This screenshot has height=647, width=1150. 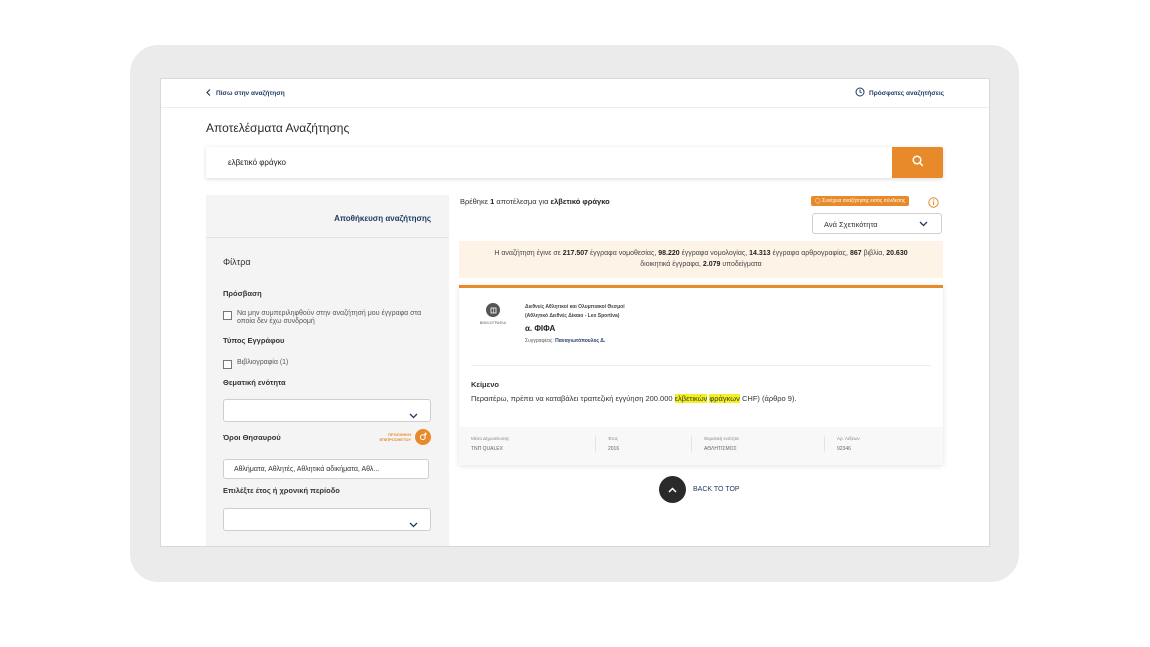 What do you see at coordinates (227, 364) in the screenshot?
I see `doc-type-checkbox` at bounding box center [227, 364].